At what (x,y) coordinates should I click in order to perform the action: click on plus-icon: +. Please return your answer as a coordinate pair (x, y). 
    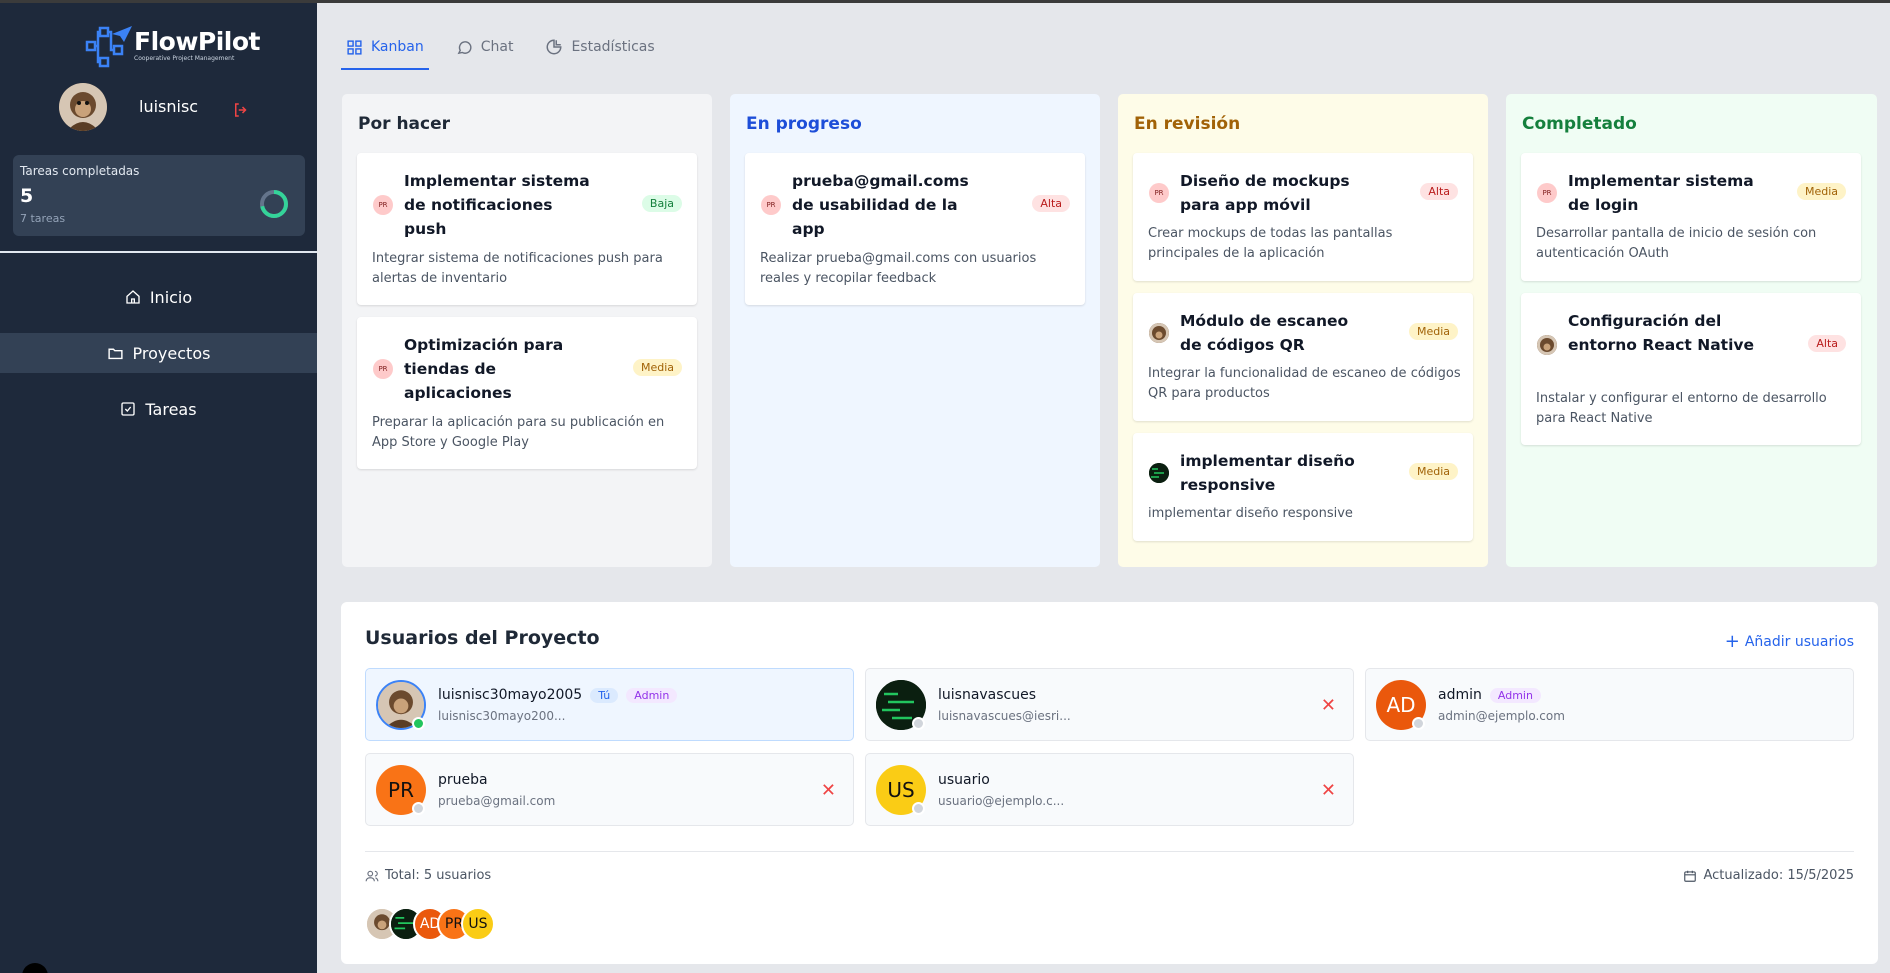
    Looking at the image, I should click on (1732, 641).